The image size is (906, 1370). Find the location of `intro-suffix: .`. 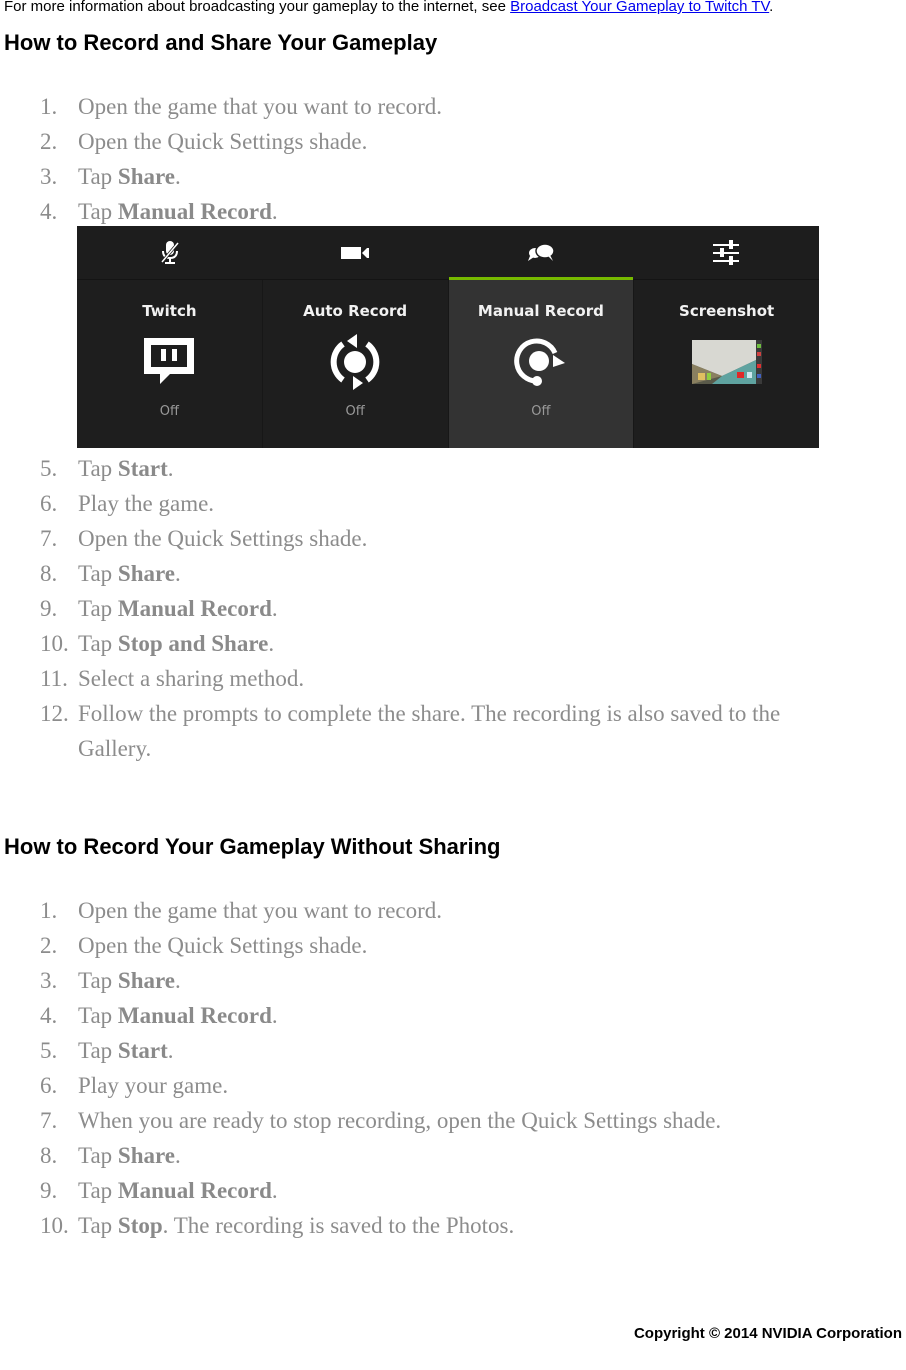

intro-suffix: . is located at coordinates (771, 7).